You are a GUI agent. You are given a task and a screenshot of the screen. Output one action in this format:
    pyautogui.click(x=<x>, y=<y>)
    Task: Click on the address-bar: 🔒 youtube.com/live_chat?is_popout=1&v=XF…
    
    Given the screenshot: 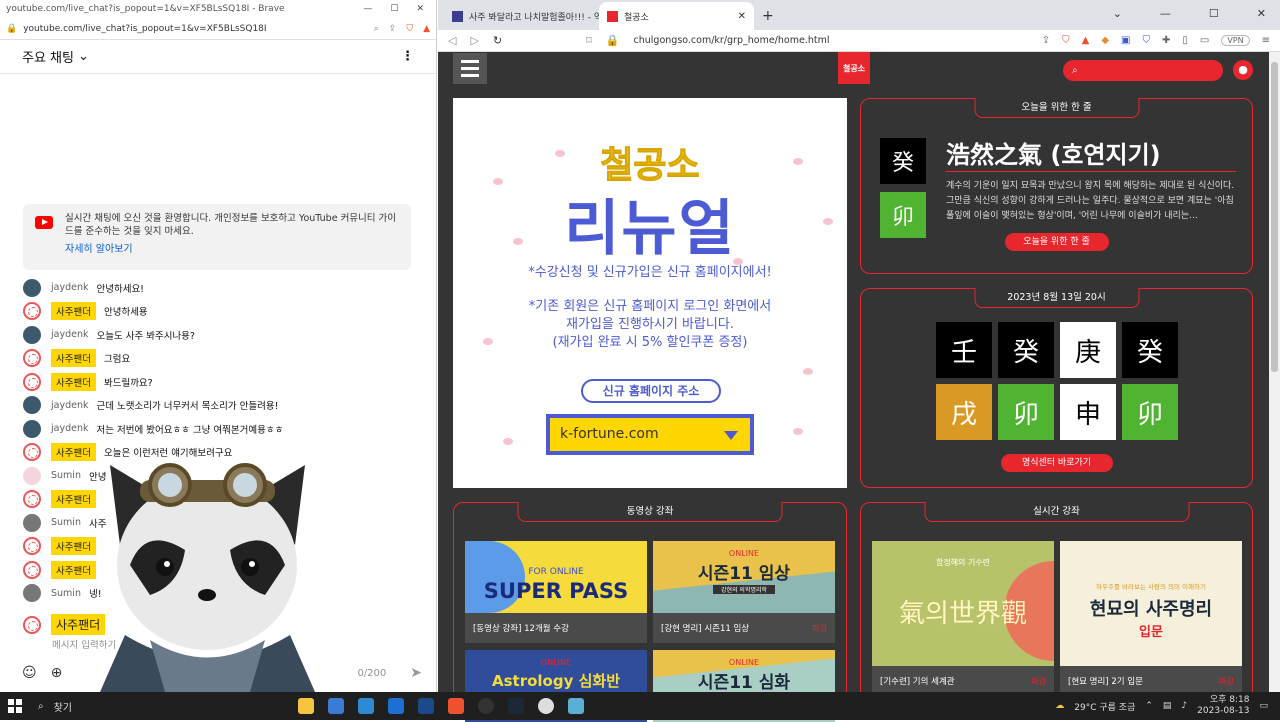 What is the action you would take?
    pyautogui.click(x=218, y=29)
    